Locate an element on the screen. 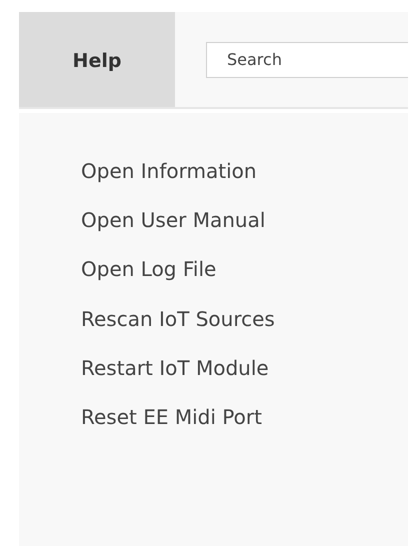 This screenshot has width=411, height=546. menu-item: Open Log File is located at coordinates (148, 281).